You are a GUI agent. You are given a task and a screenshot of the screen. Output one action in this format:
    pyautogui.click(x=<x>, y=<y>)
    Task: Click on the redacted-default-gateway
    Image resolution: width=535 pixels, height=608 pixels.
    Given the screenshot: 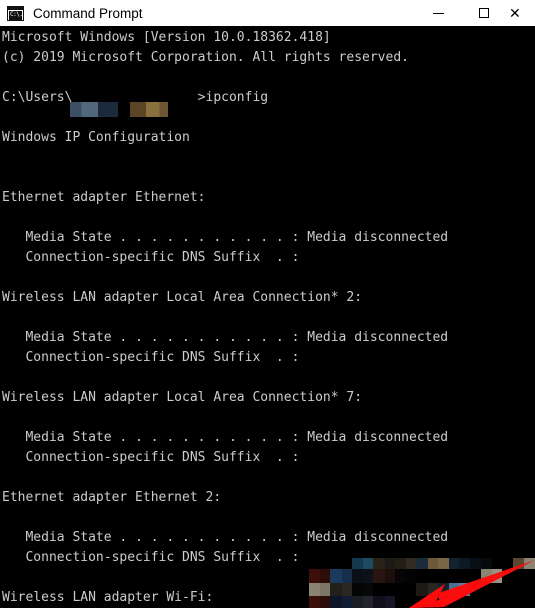 What is the action you would take?
    pyautogui.click(x=422, y=602)
    